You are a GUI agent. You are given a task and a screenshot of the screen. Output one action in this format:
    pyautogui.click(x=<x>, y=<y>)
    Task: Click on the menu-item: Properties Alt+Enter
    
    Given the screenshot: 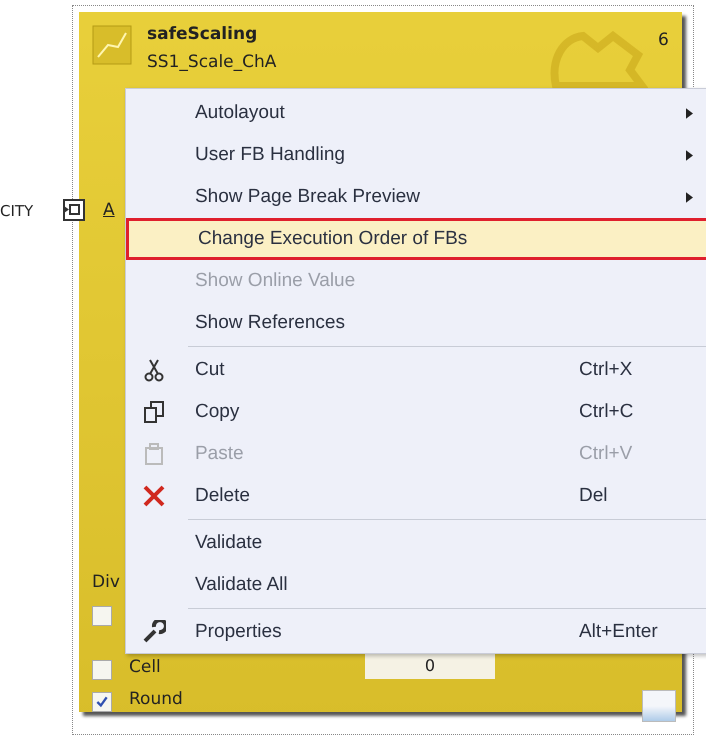 What is the action you would take?
    pyautogui.click(x=416, y=632)
    